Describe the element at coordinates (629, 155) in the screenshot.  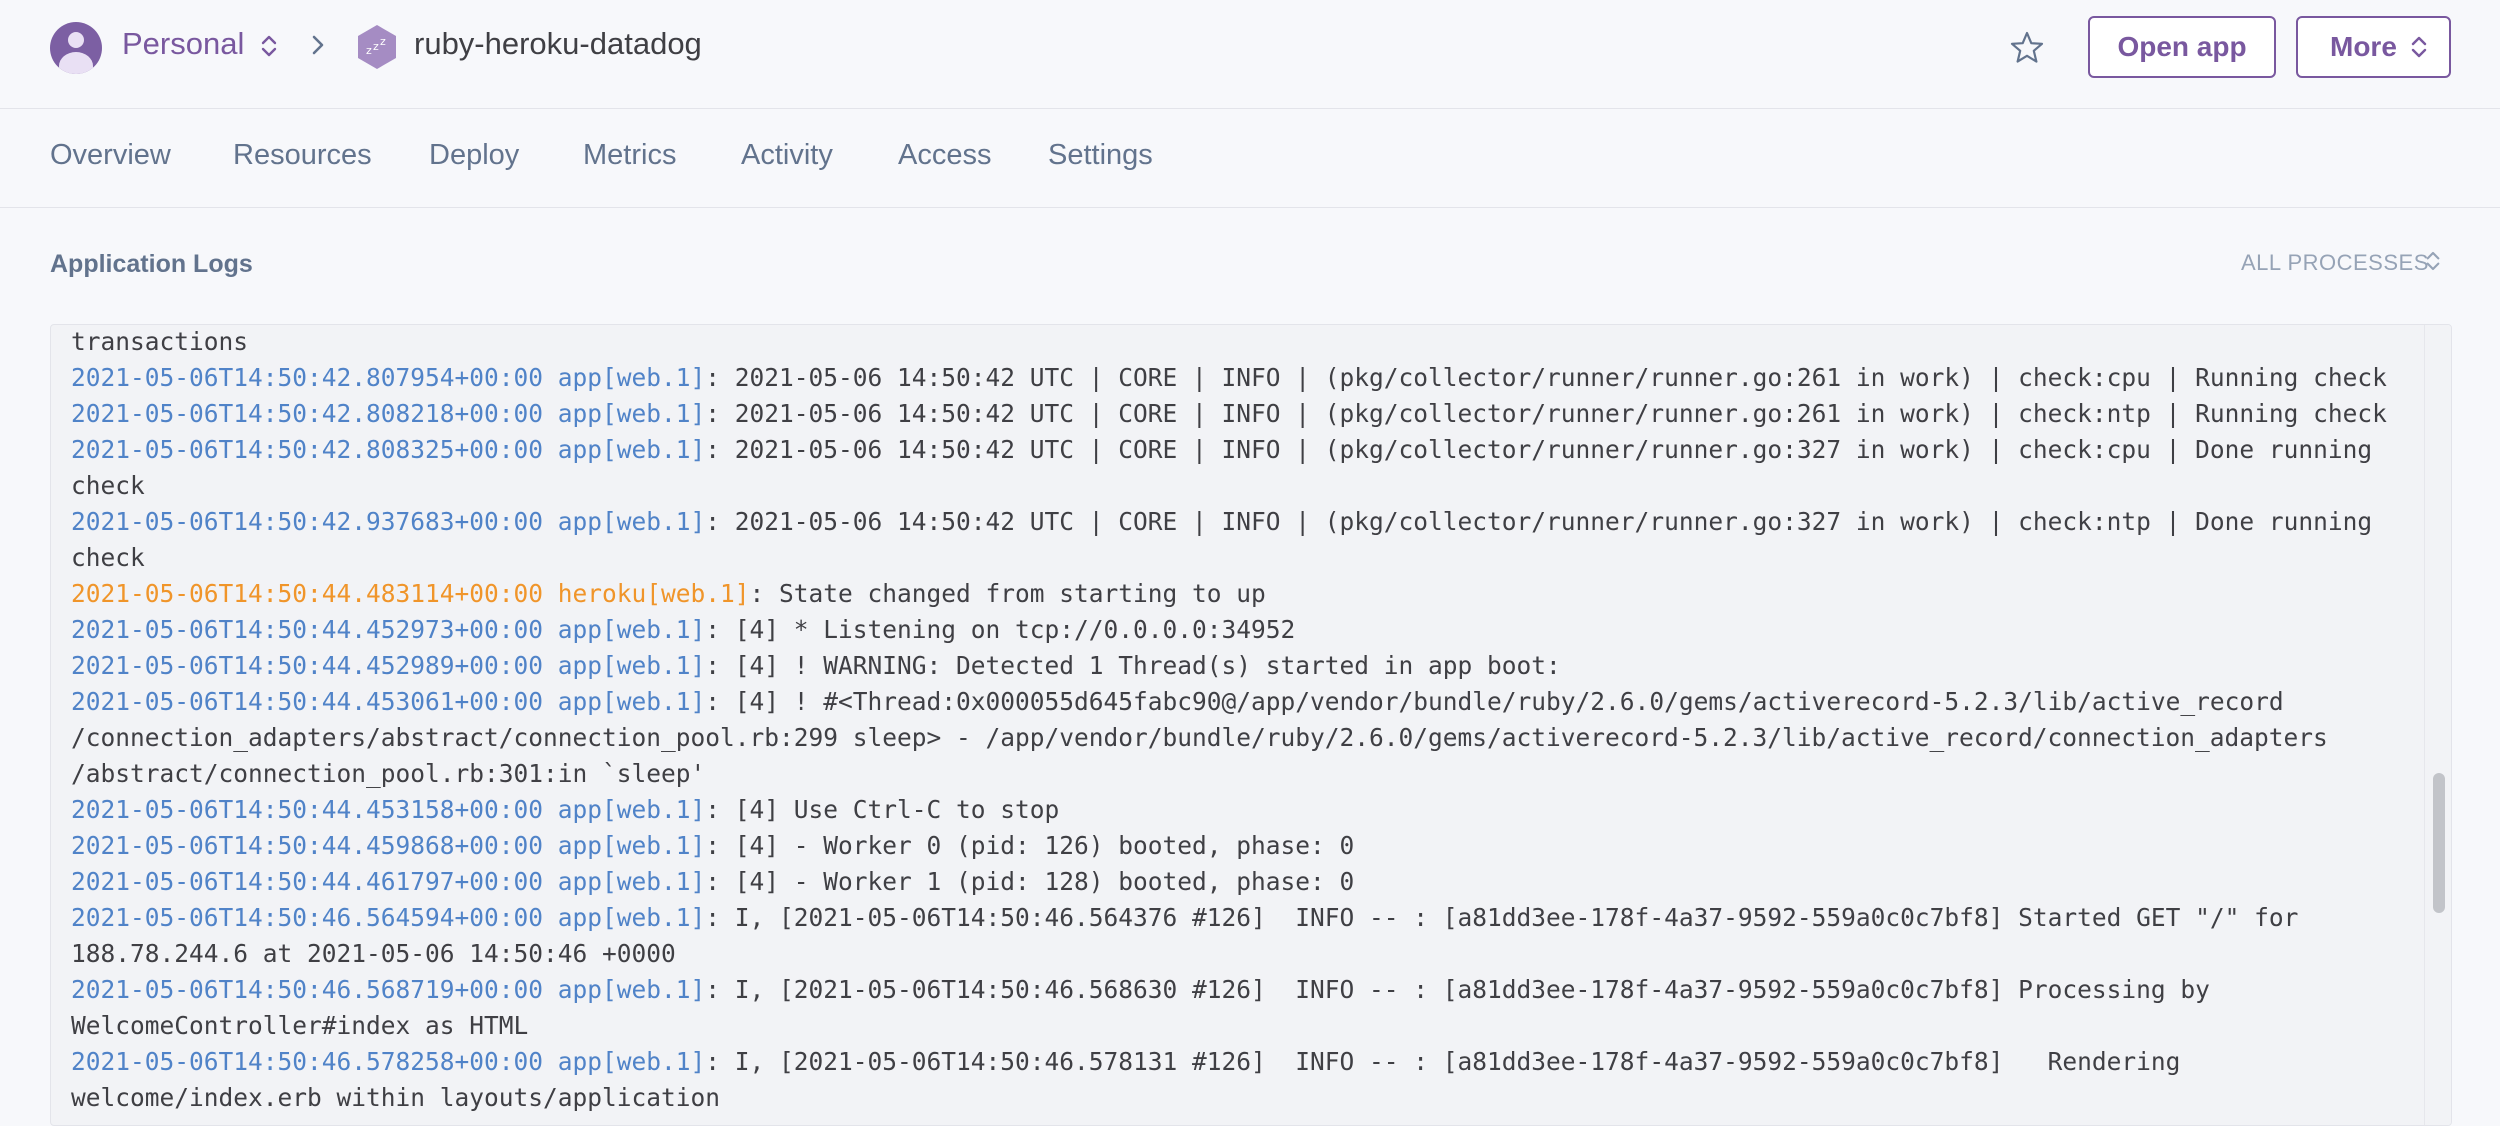
I see `tab-metrics: Metrics` at that location.